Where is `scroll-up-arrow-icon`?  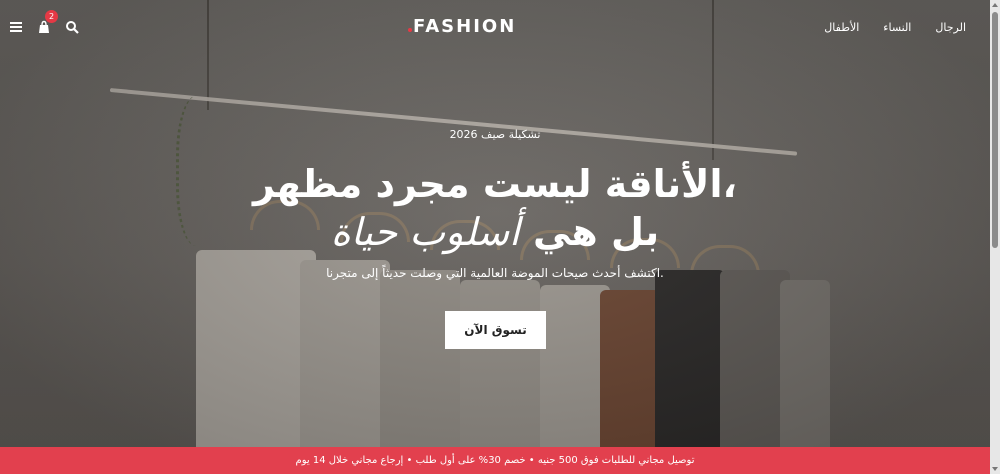 scroll-up-arrow-icon is located at coordinates (995, 5).